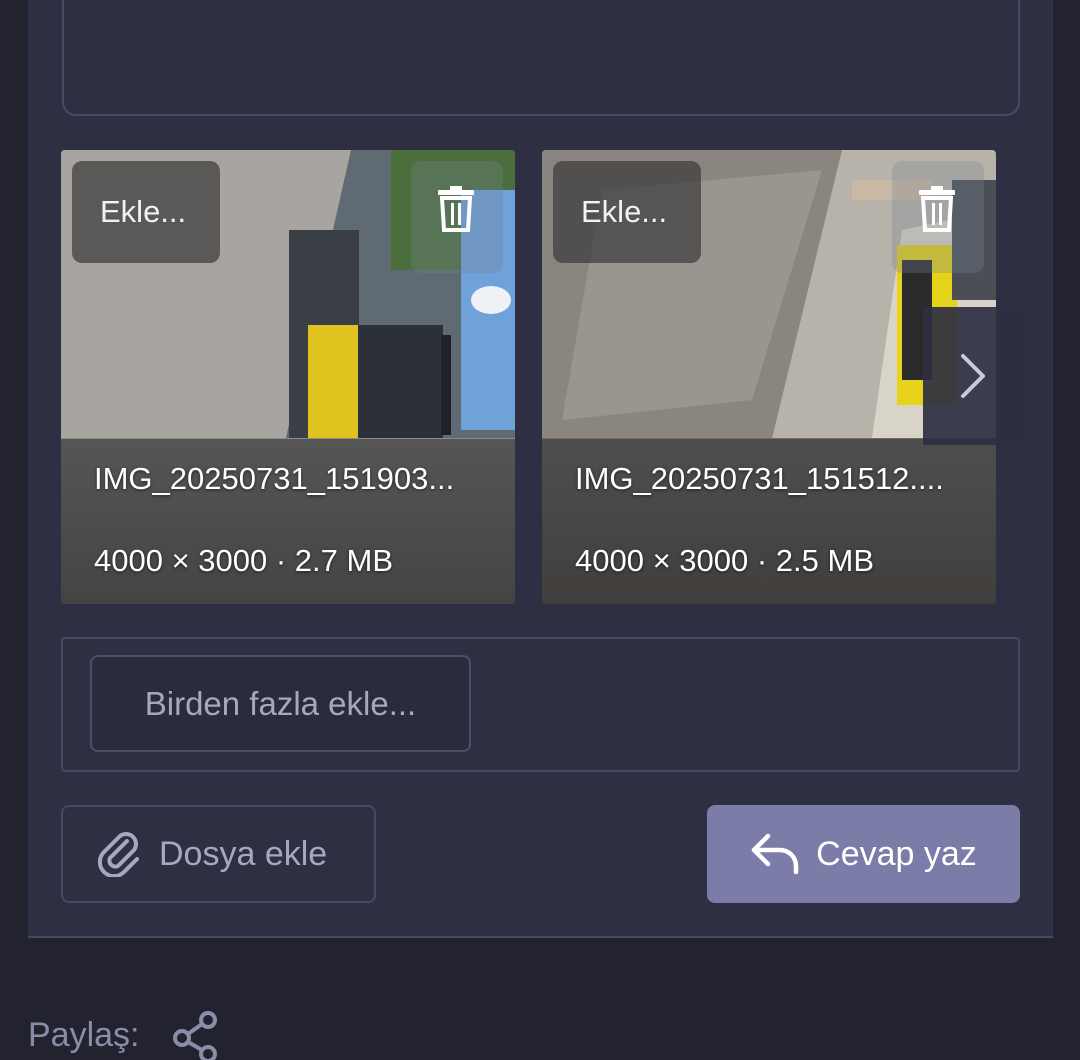 The width and height of the screenshot is (1080, 1060). I want to click on reply-button: Cevap yaz, so click(863, 854).